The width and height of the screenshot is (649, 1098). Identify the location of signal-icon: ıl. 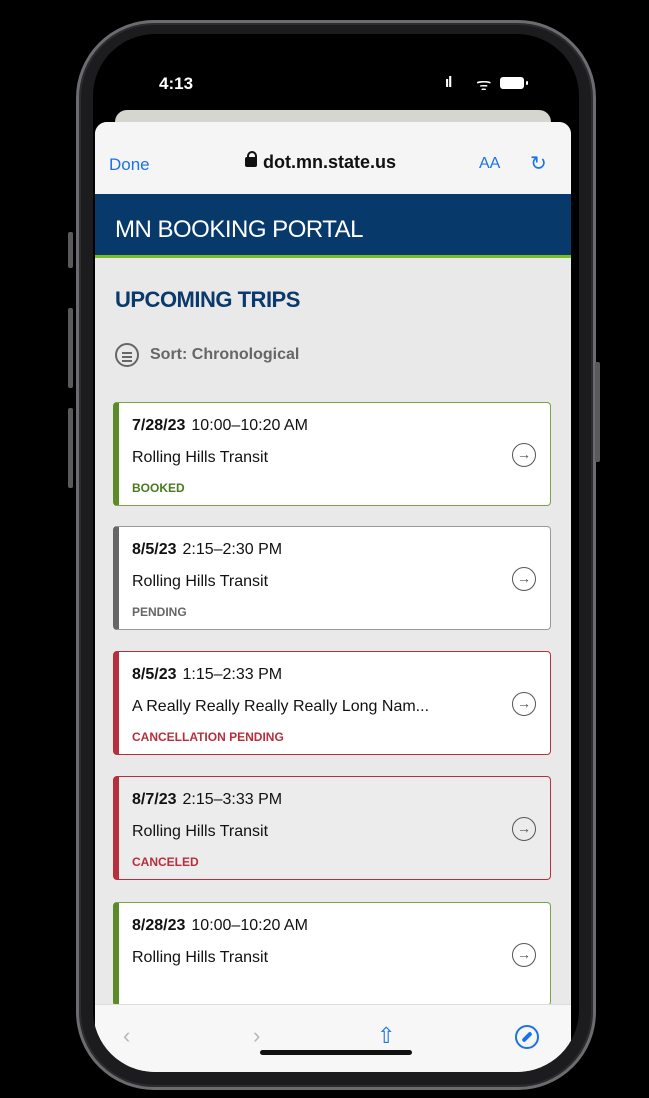
(448, 82).